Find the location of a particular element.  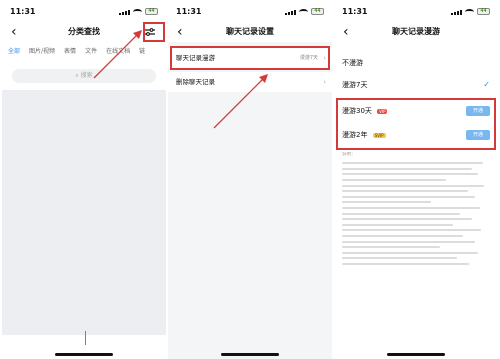

nav-bar: ‹ 聊天记录漫游 is located at coordinates (416, 33).